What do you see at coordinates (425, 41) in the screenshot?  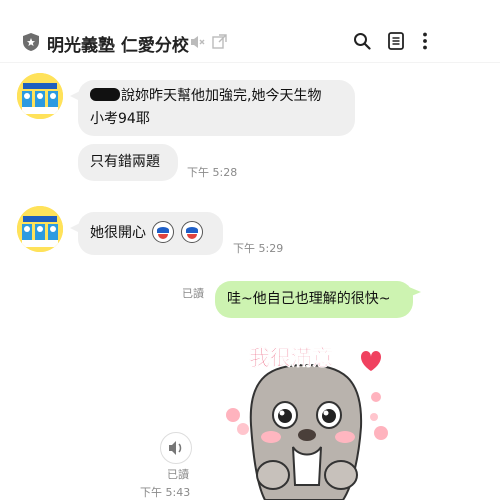 I see `more-icon` at bounding box center [425, 41].